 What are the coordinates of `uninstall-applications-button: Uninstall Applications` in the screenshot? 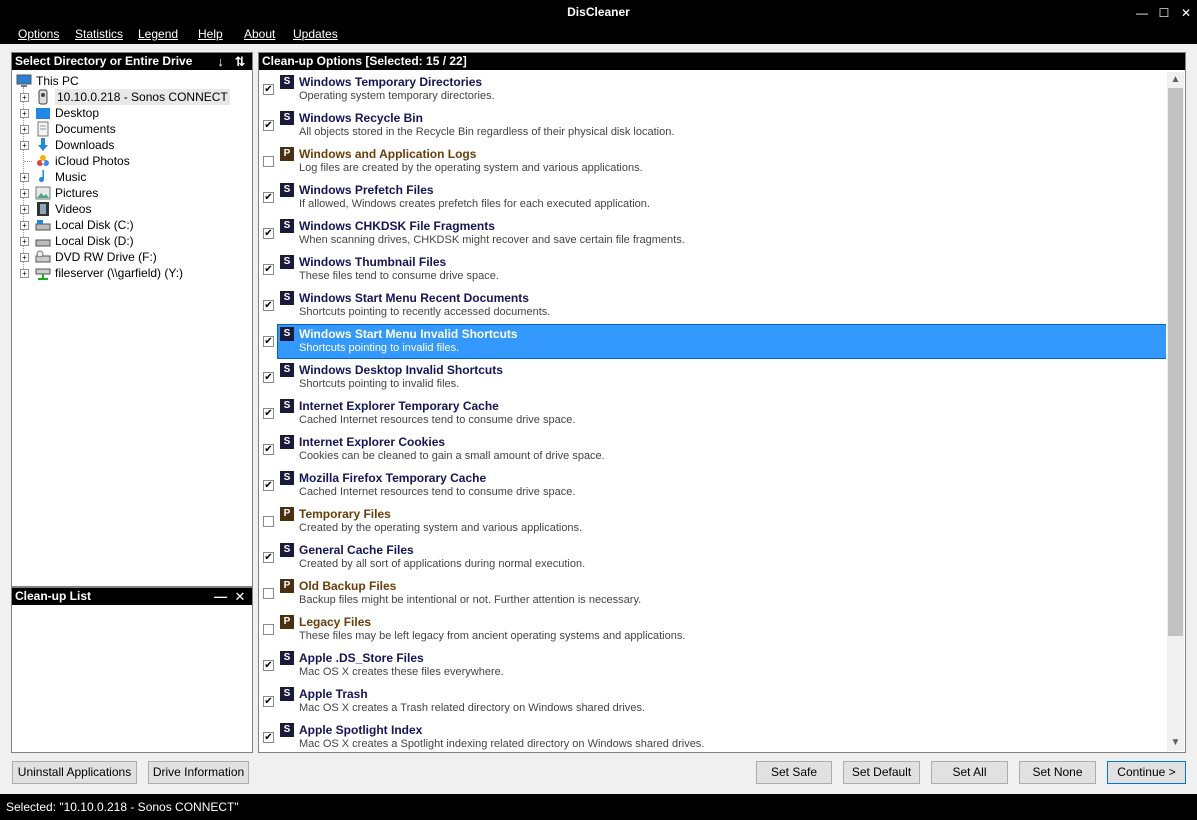 It's located at (74, 772).